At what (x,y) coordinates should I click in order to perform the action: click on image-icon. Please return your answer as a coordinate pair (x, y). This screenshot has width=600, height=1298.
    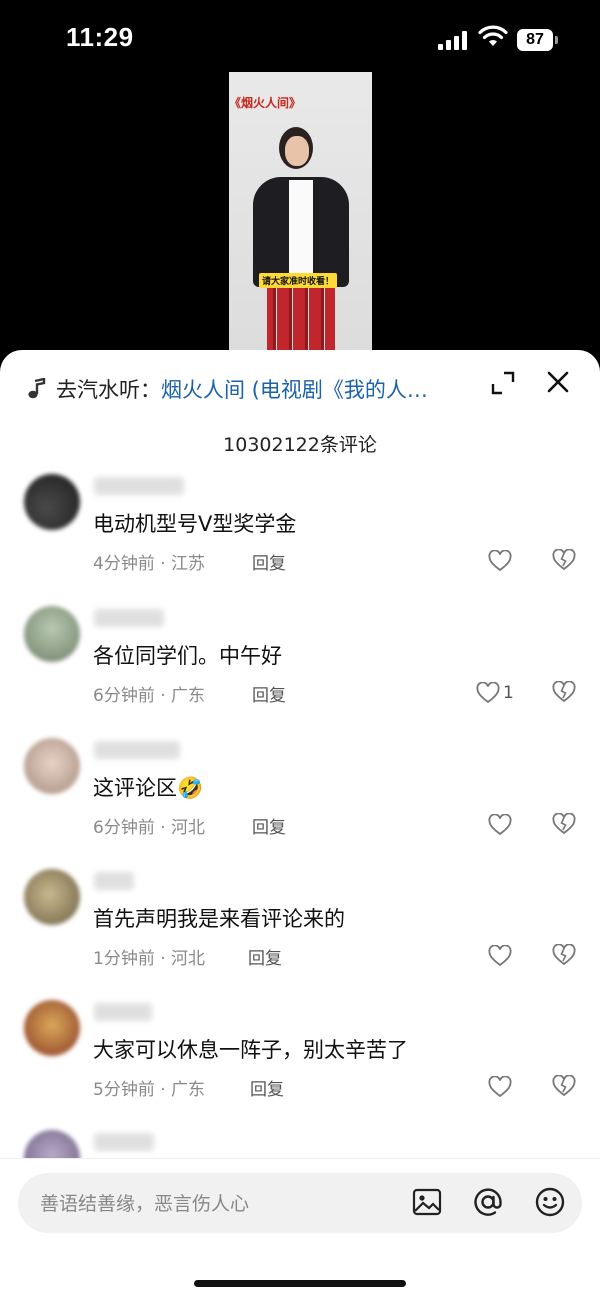
    Looking at the image, I should click on (427, 1202).